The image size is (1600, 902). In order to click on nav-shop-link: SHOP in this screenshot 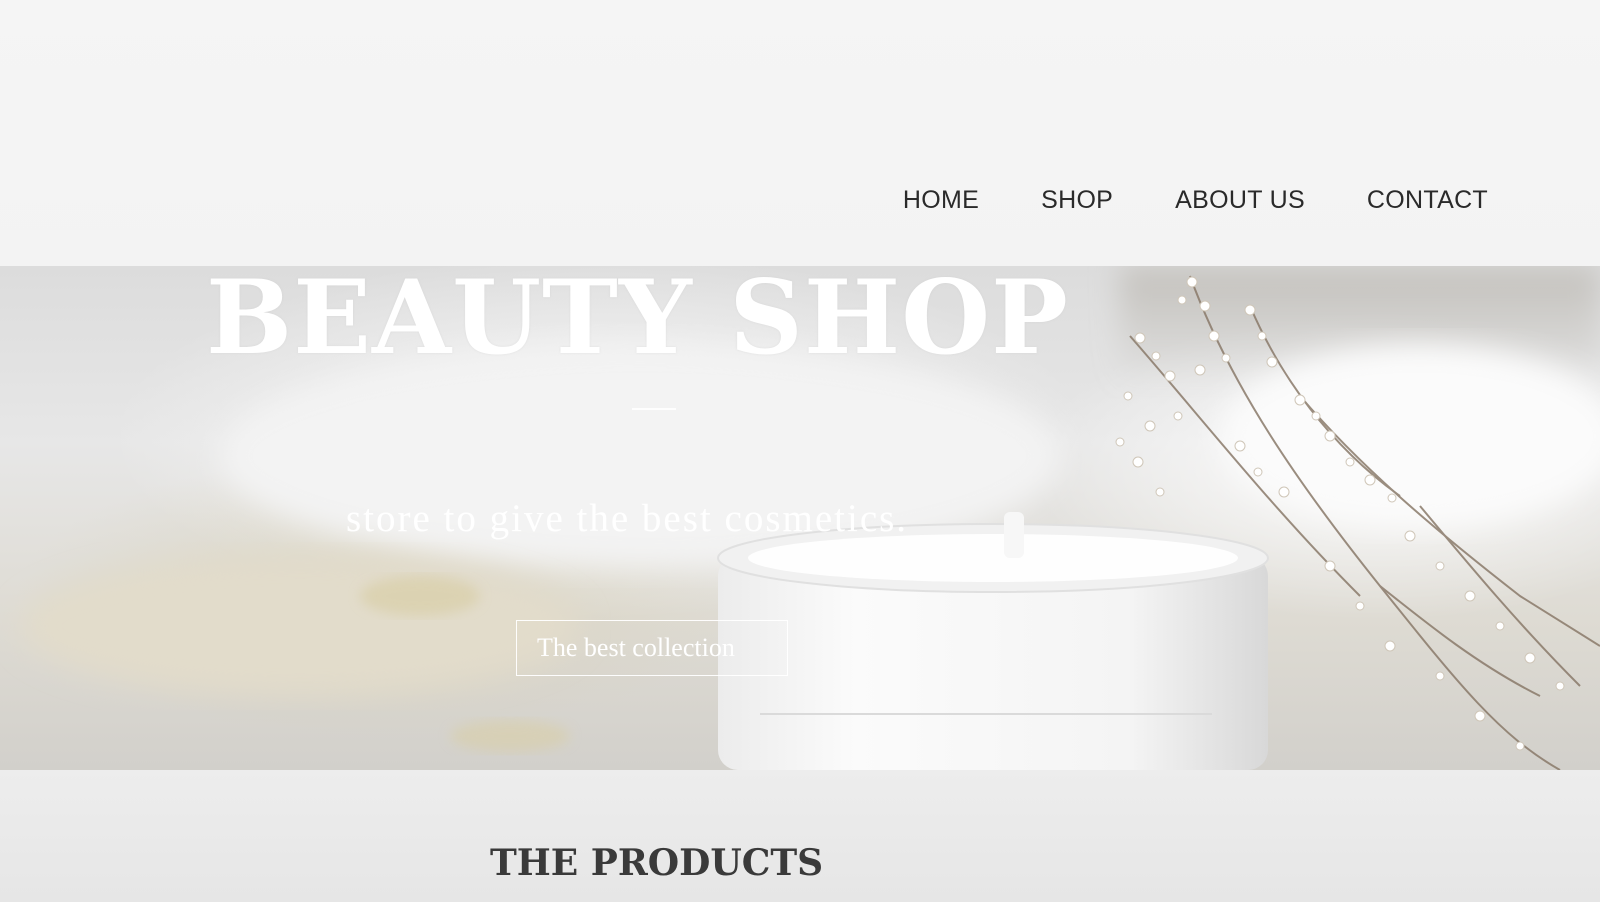, I will do `click(1077, 200)`.